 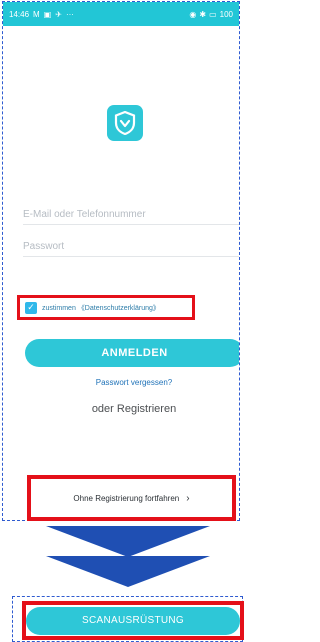 I want to click on register-link: oder Registrieren, so click(x=121, y=409).